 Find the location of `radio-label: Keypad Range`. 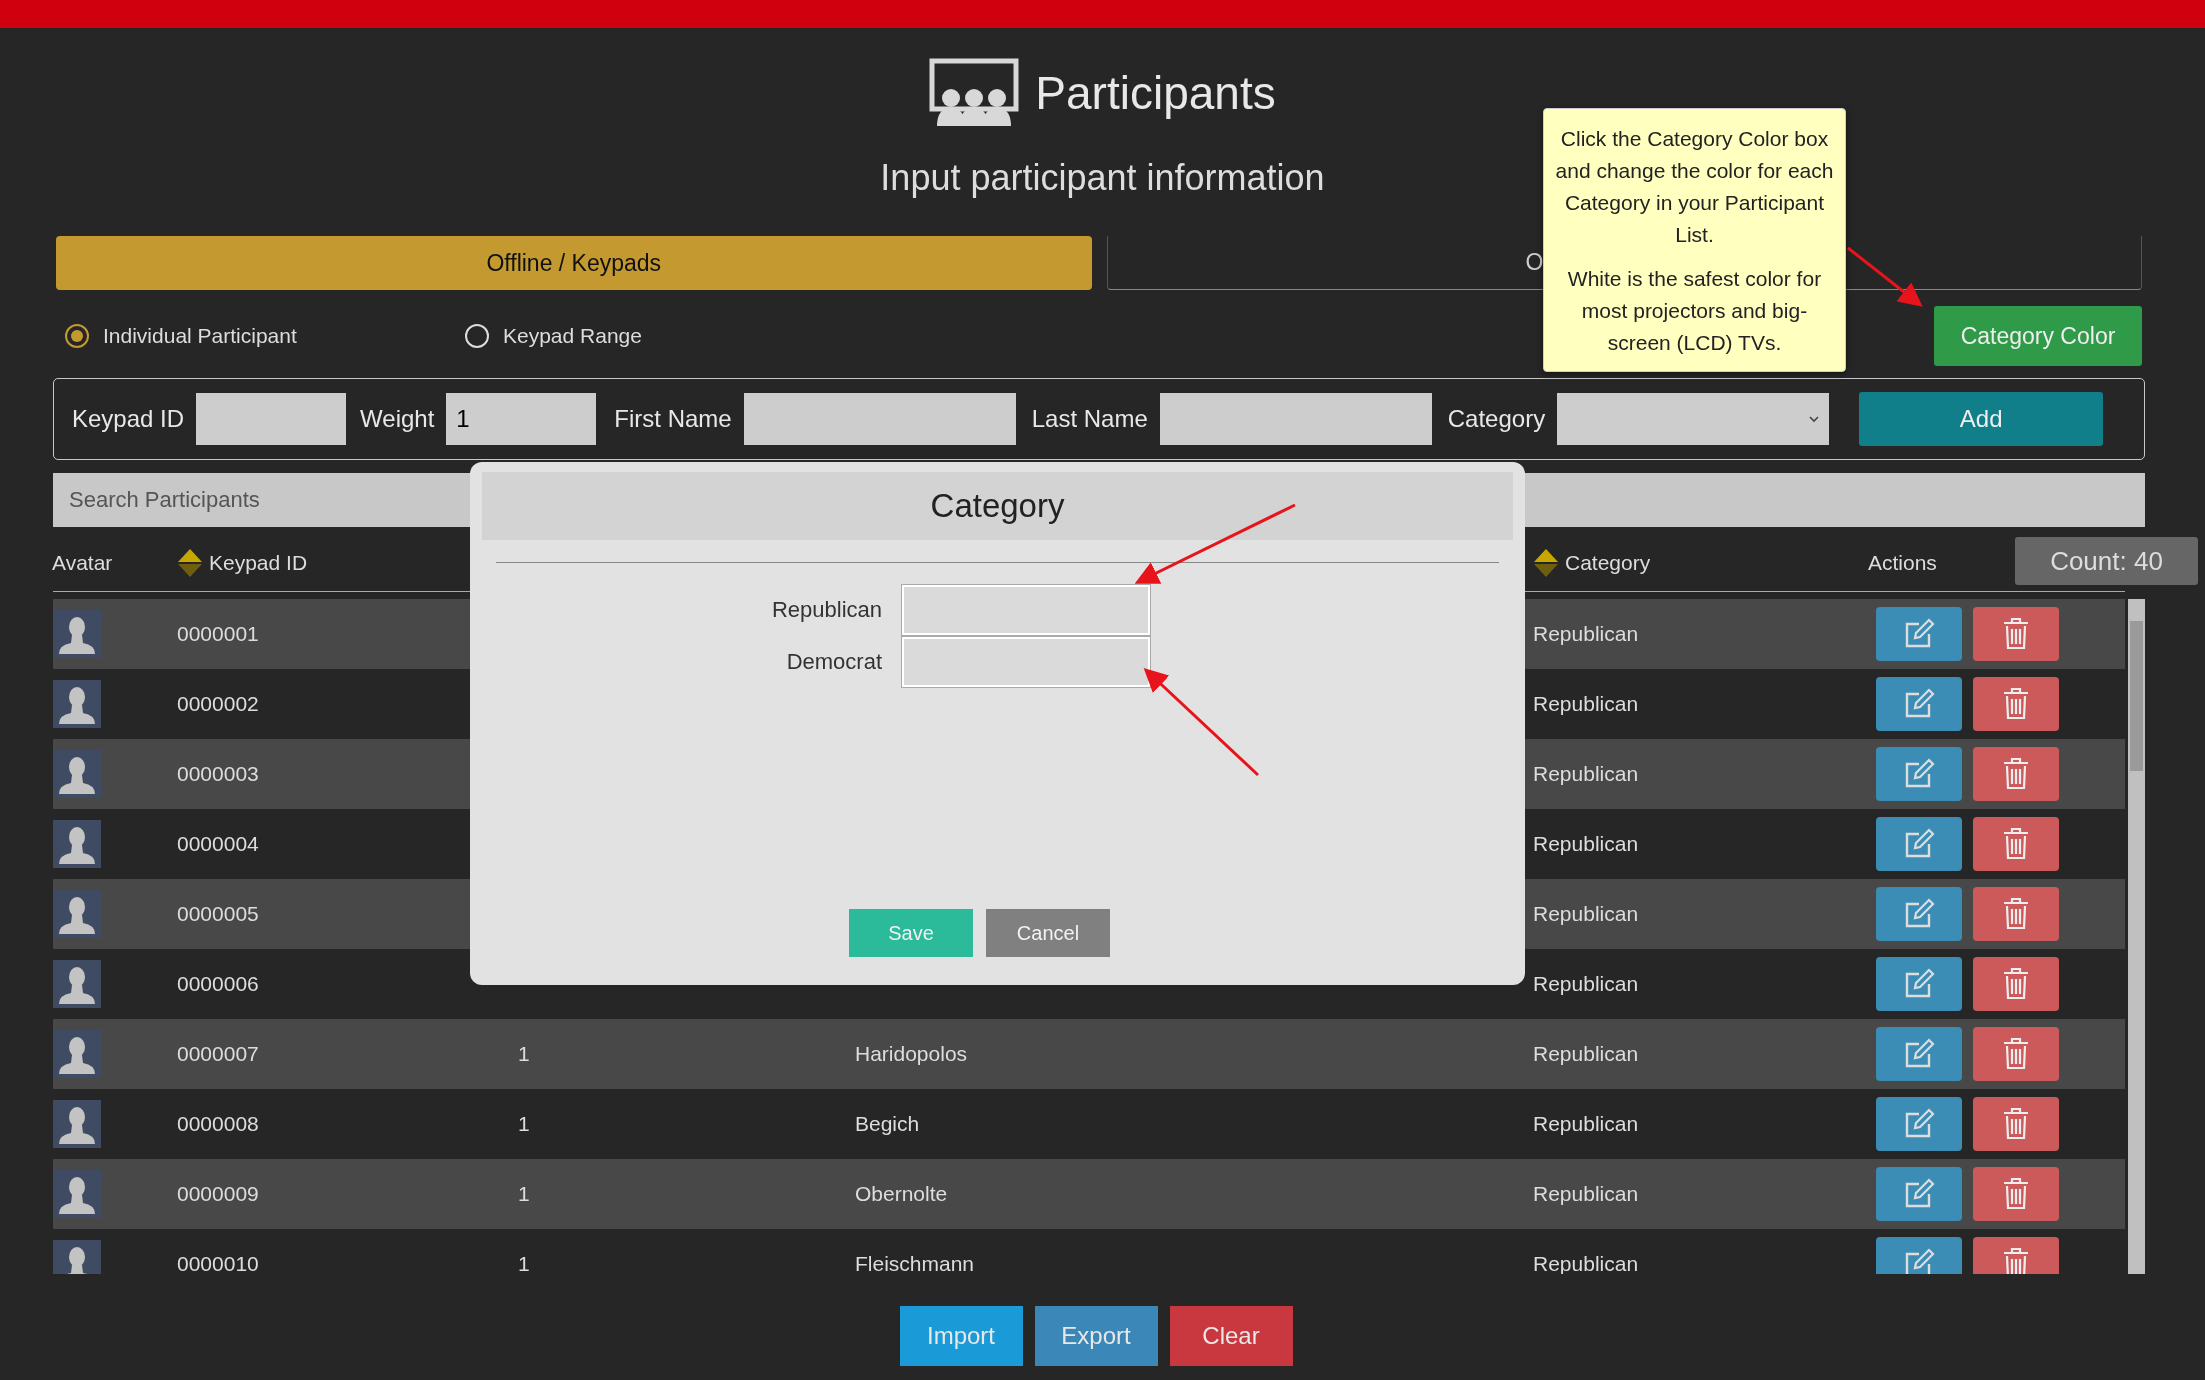

radio-label: Keypad Range is located at coordinates (572, 336).